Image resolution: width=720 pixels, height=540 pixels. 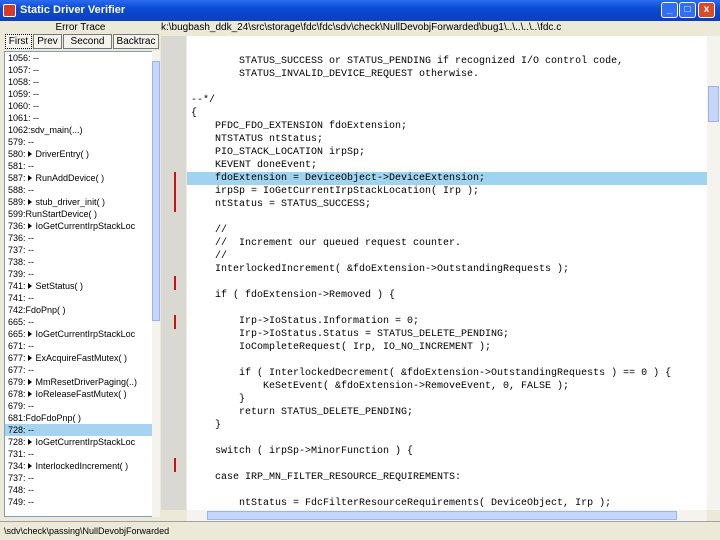 What do you see at coordinates (360, 530) in the screenshot?
I see `status-bar: \sdv\check\passing\NullDevobjForwarded` at bounding box center [360, 530].